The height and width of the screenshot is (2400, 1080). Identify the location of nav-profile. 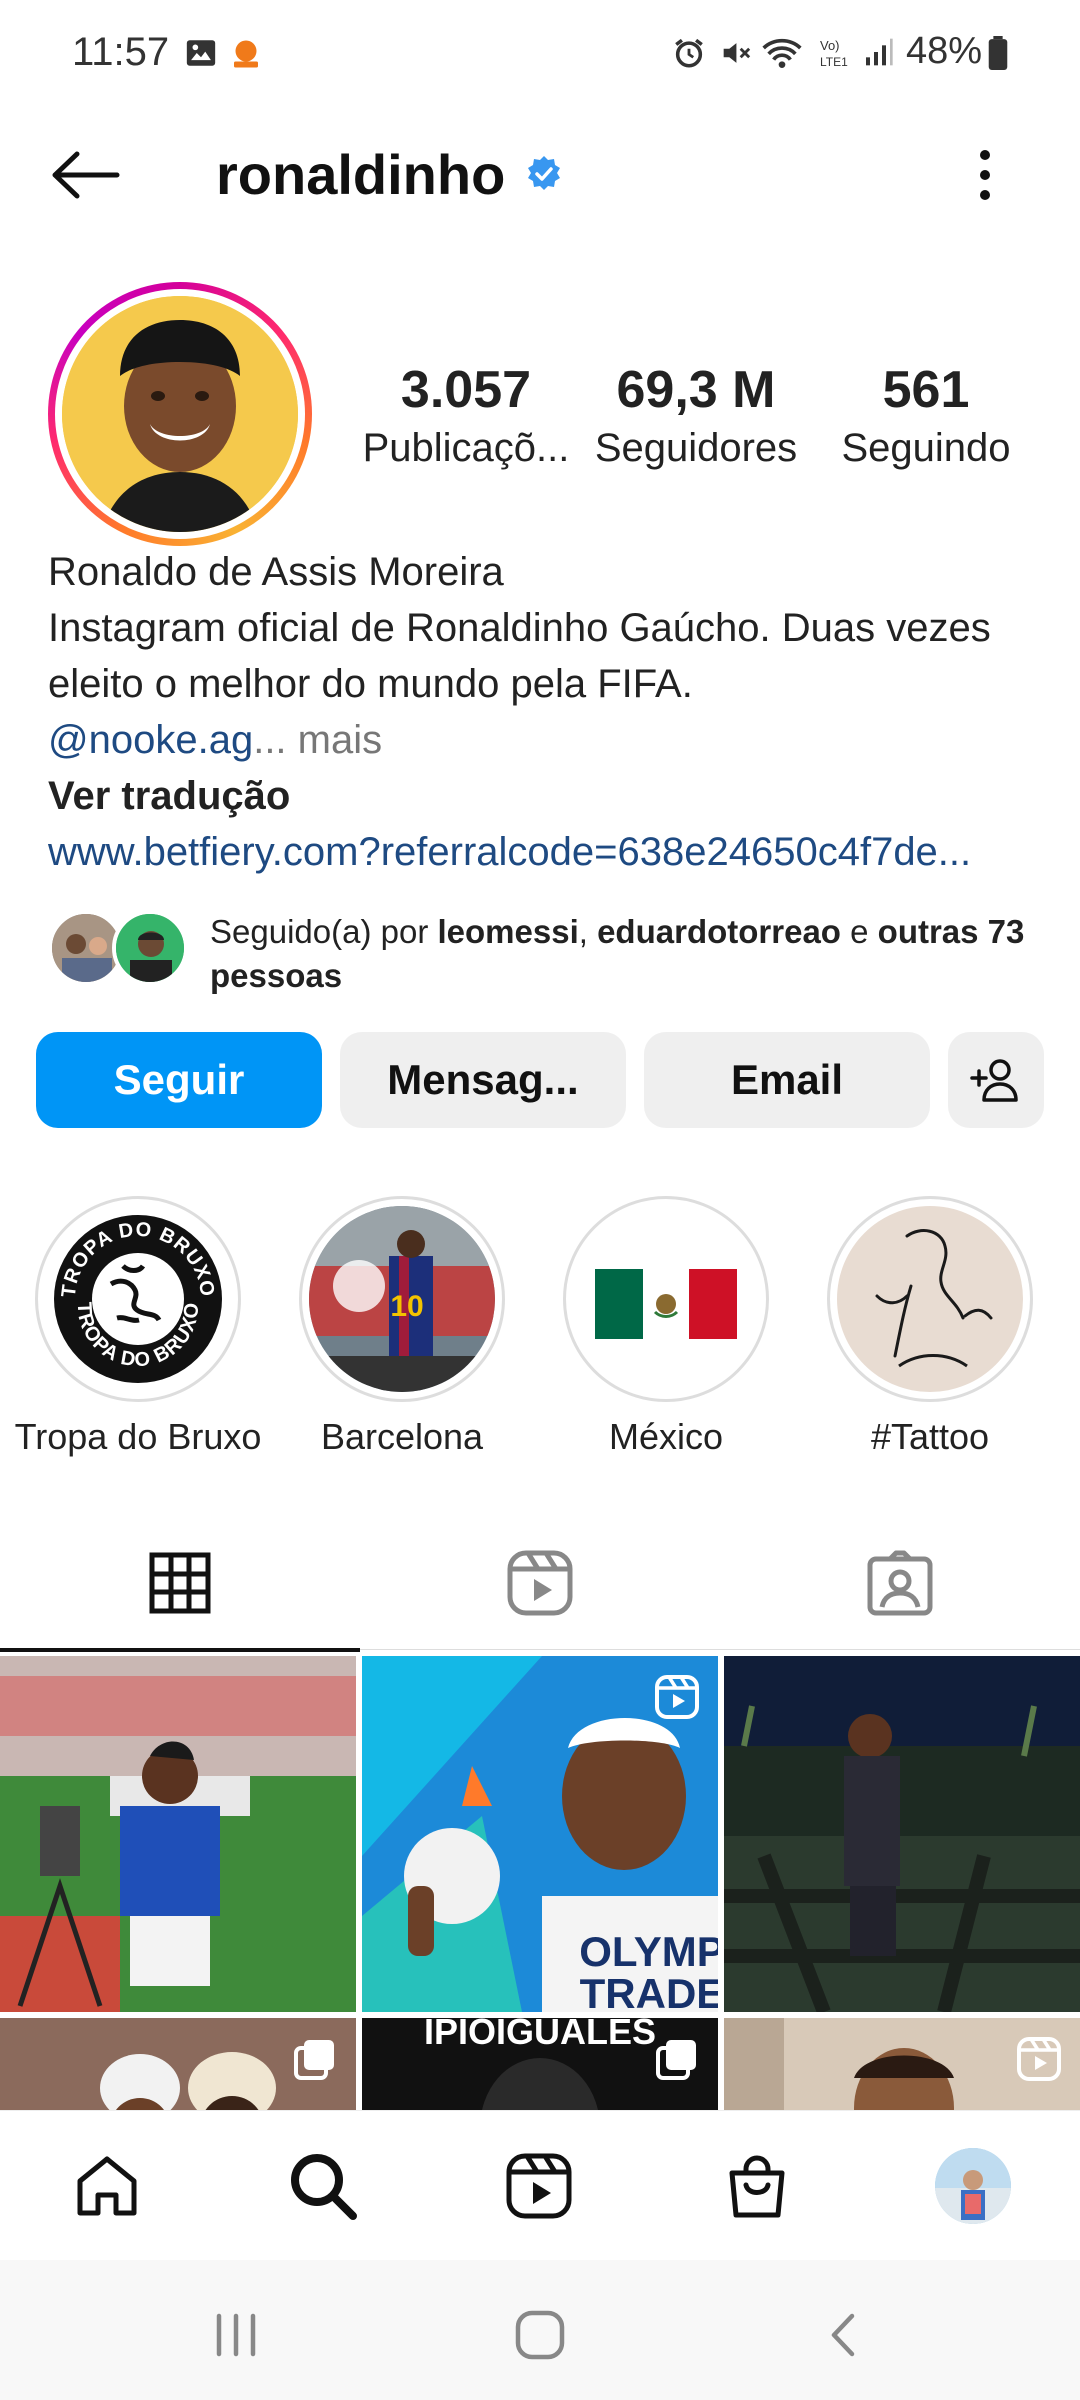
(973, 2186).